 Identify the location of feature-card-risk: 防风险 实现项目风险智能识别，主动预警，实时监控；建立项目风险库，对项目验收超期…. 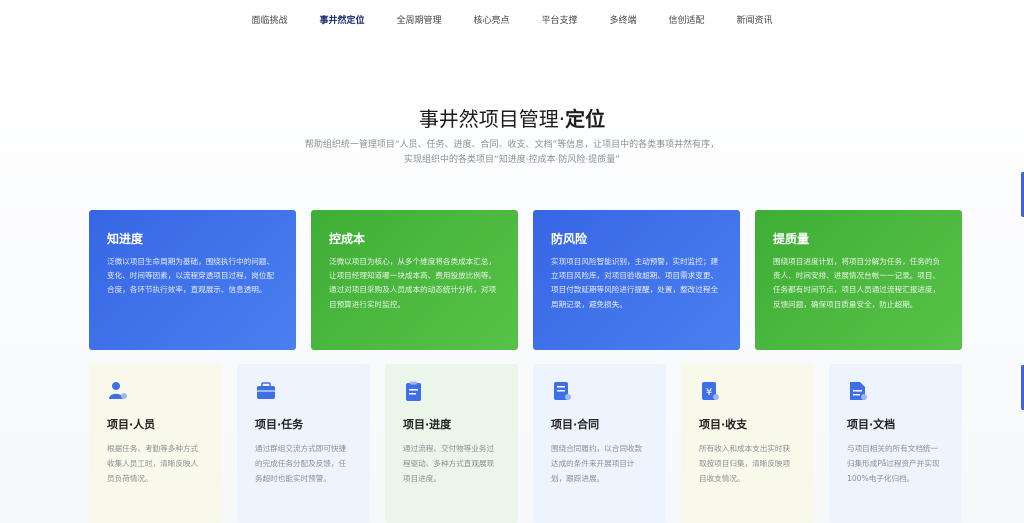
(636, 280).